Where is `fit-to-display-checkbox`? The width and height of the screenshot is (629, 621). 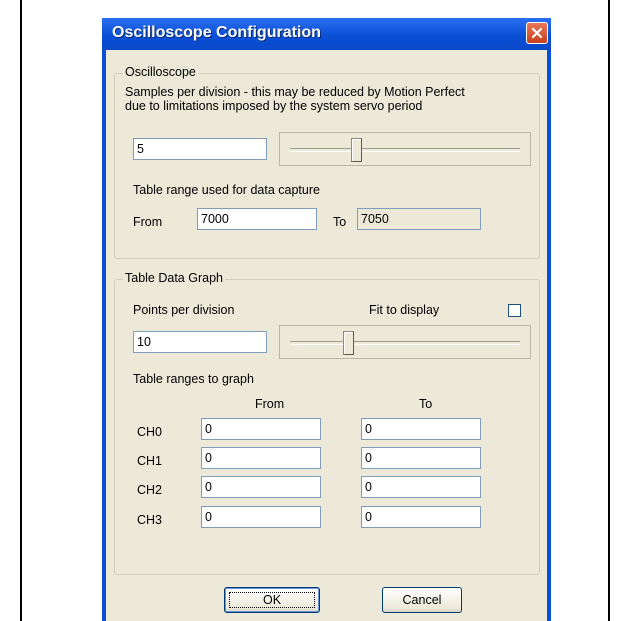 fit-to-display-checkbox is located at coordinates (514, 310).